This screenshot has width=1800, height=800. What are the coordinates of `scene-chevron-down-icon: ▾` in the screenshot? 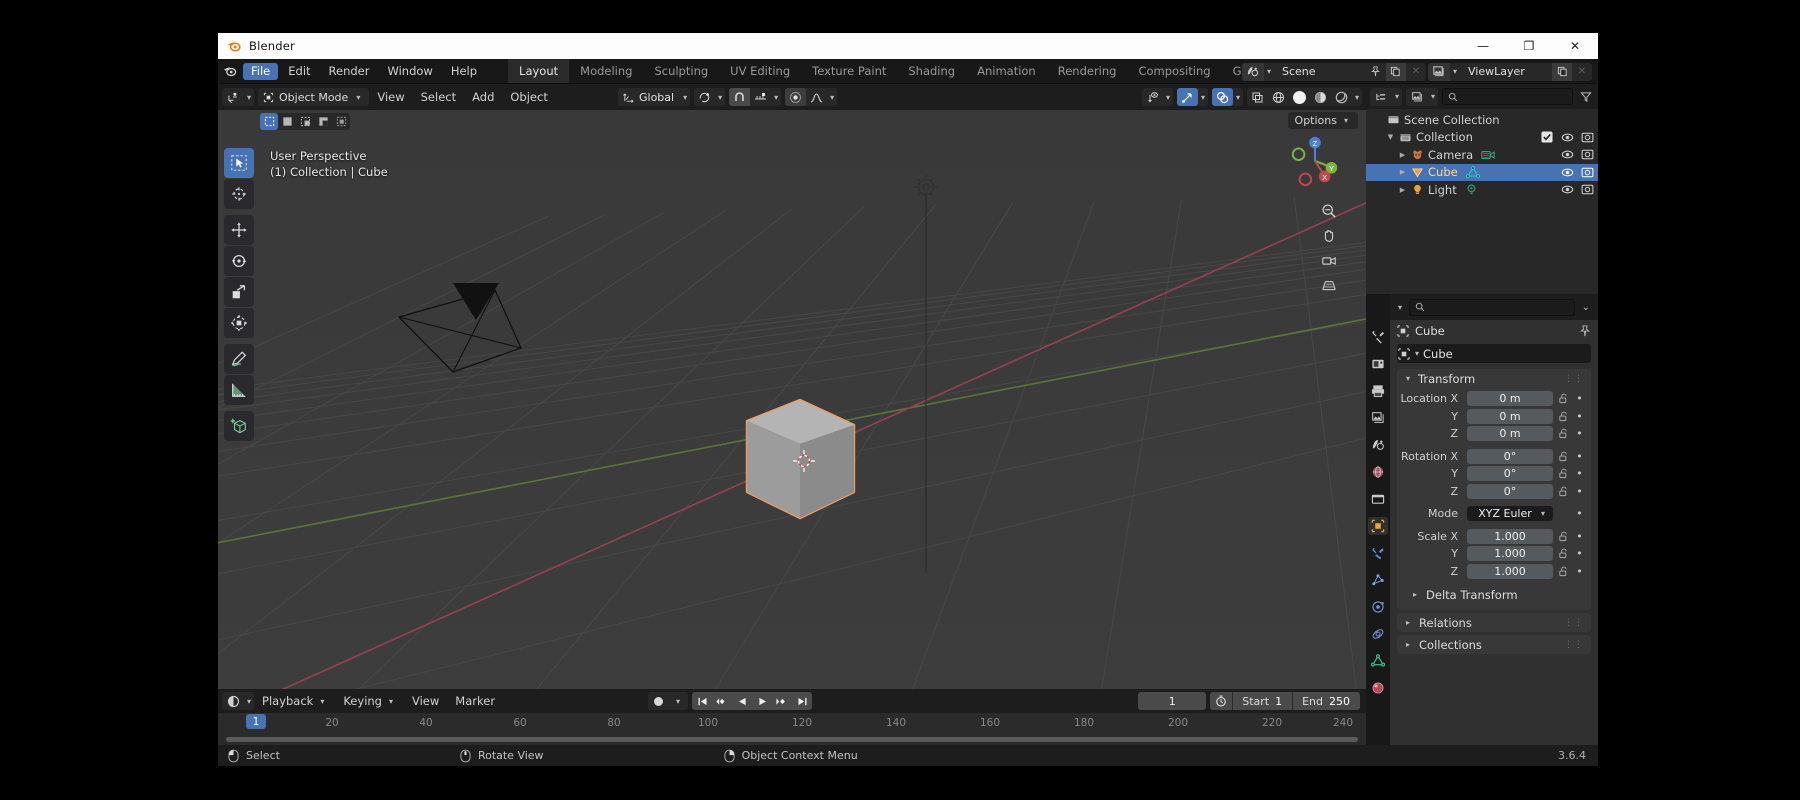 It's located at (1269, 71).